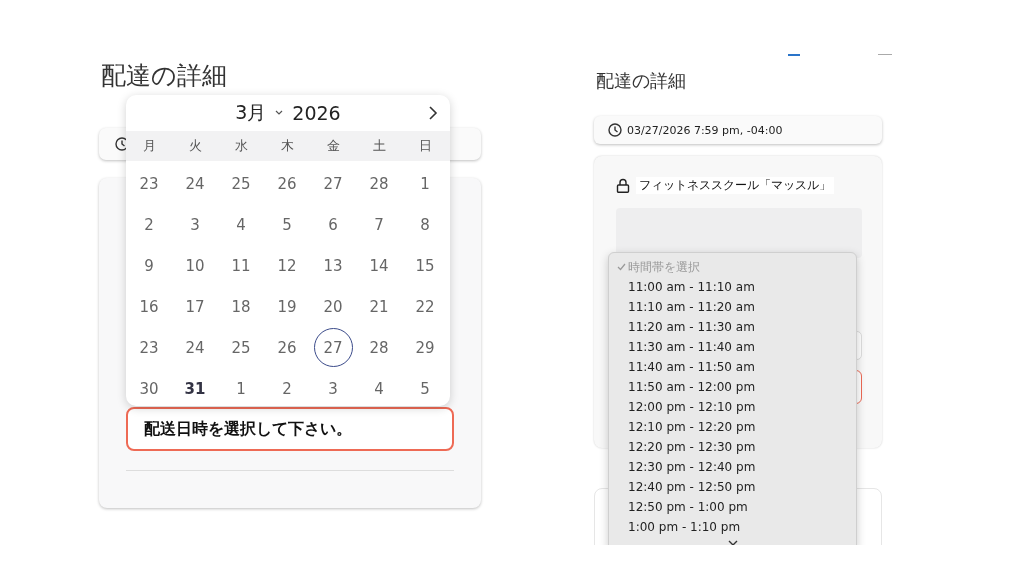 The height and width of the screenshot is (576, 1024). I want to click on weekday-label: 水, so click(241, 146).